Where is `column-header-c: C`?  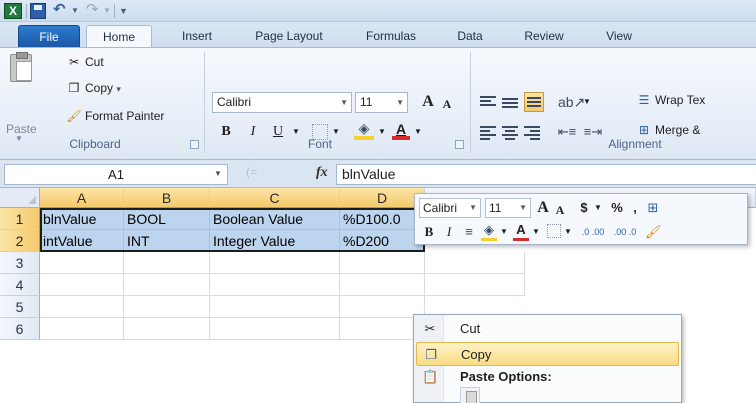 column-header-c: C is located at coordinates (275, 198).